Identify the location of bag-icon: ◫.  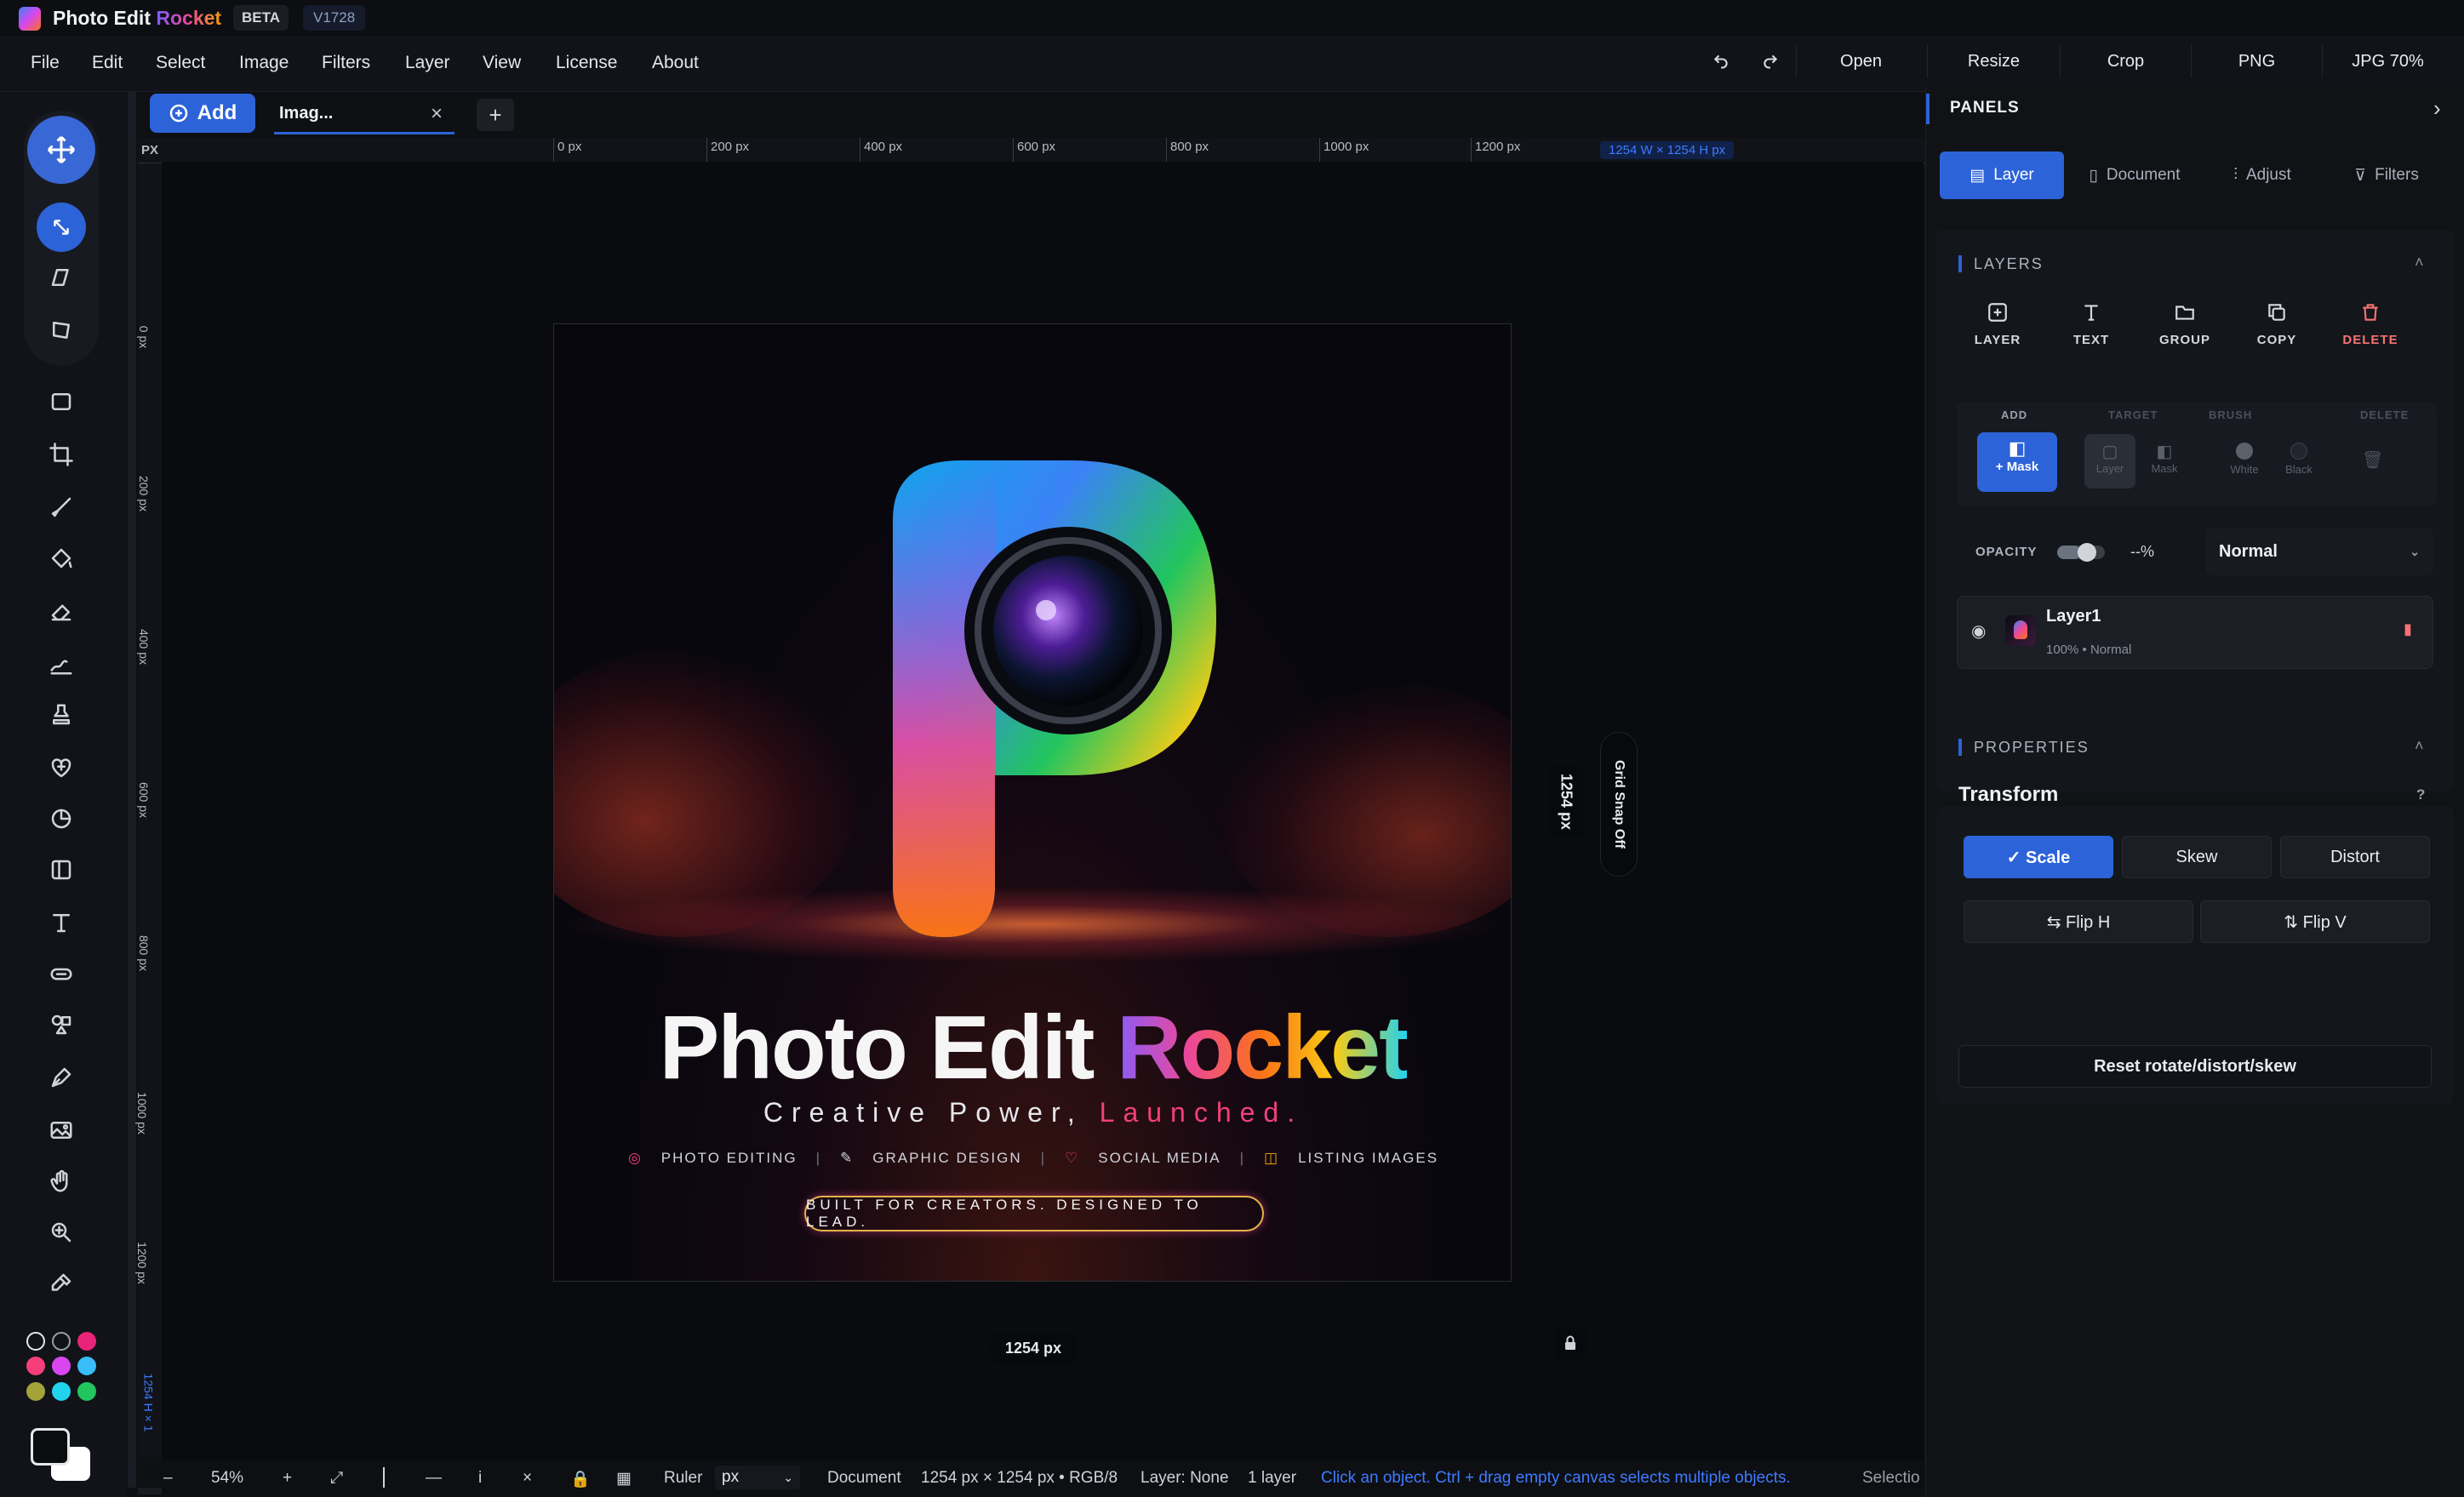
(1272, 1158).